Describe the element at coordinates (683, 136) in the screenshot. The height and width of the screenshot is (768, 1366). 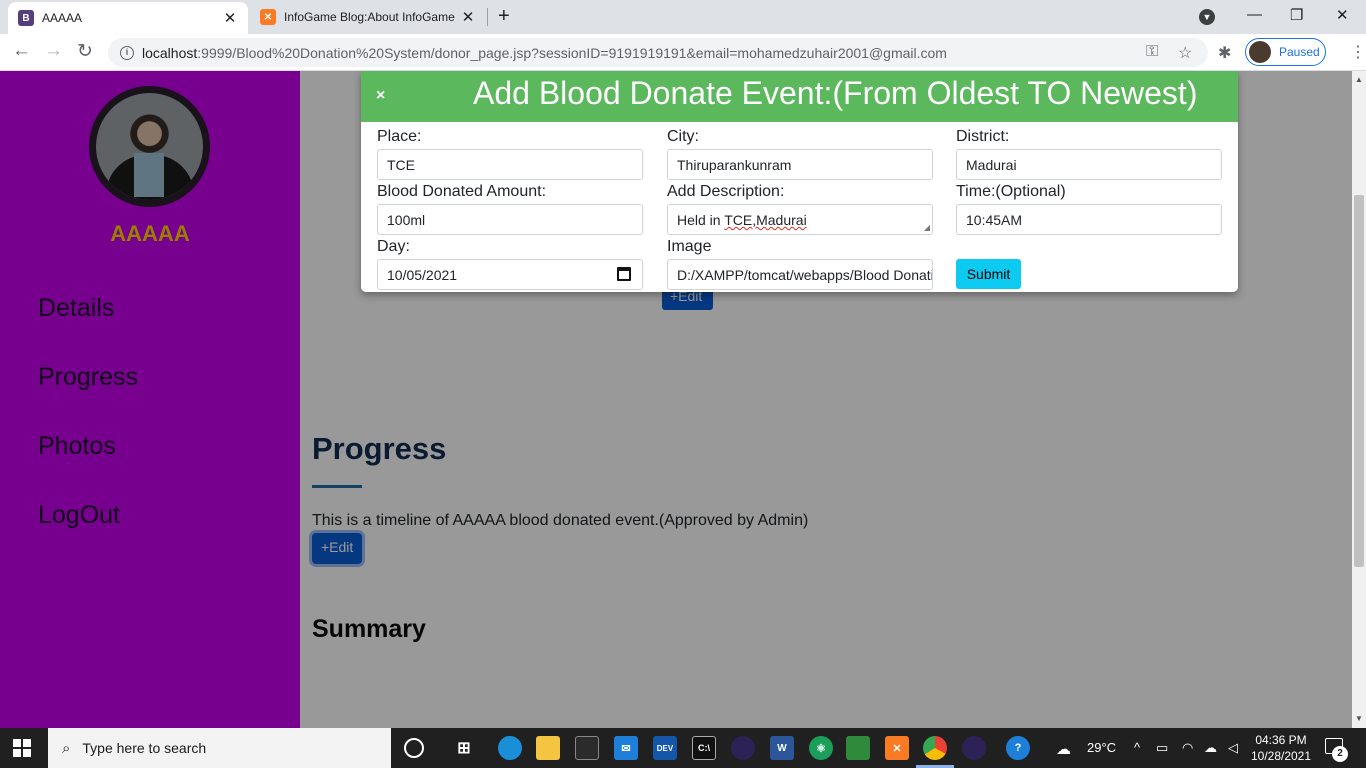
I see `city-label: City:` at that location.